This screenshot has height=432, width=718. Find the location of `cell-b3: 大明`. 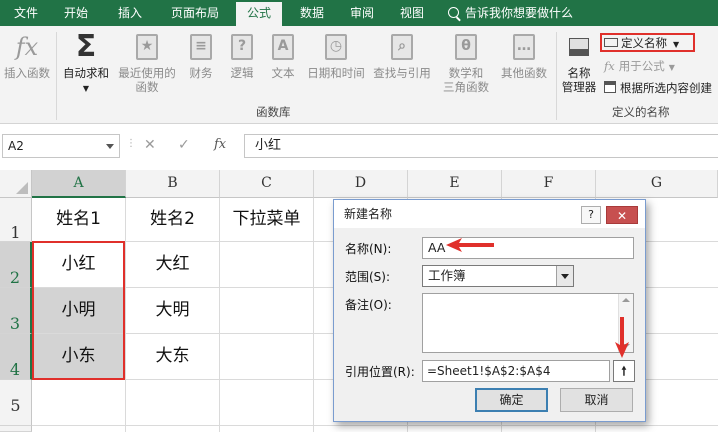

cell-b3: 大明 is located at coordinates (172, 310).